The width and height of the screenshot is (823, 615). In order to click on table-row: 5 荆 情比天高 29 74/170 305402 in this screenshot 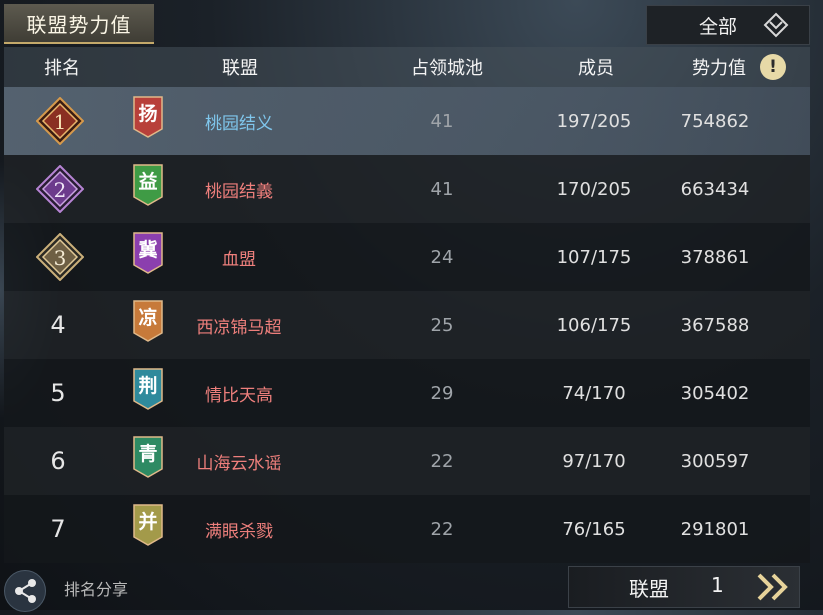, I will do `click(407, 393)`.